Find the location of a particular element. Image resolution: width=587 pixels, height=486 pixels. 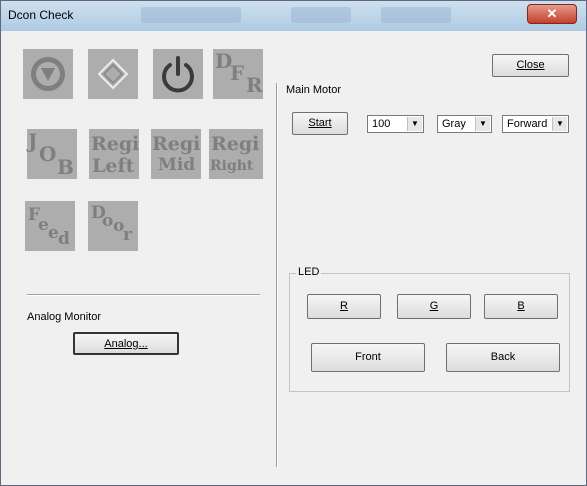

led-b-button: B is located at coordinates (521, 306).